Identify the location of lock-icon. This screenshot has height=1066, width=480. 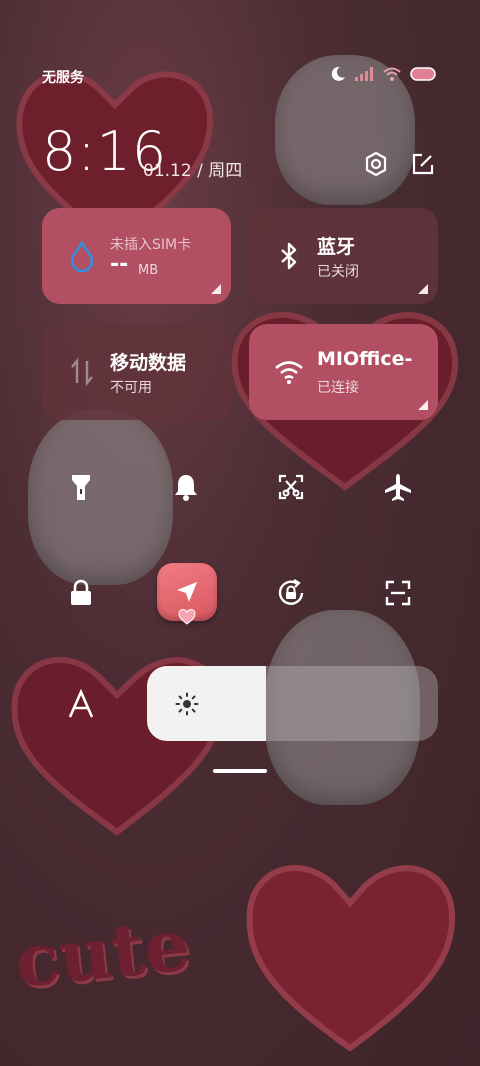
(81, 592).